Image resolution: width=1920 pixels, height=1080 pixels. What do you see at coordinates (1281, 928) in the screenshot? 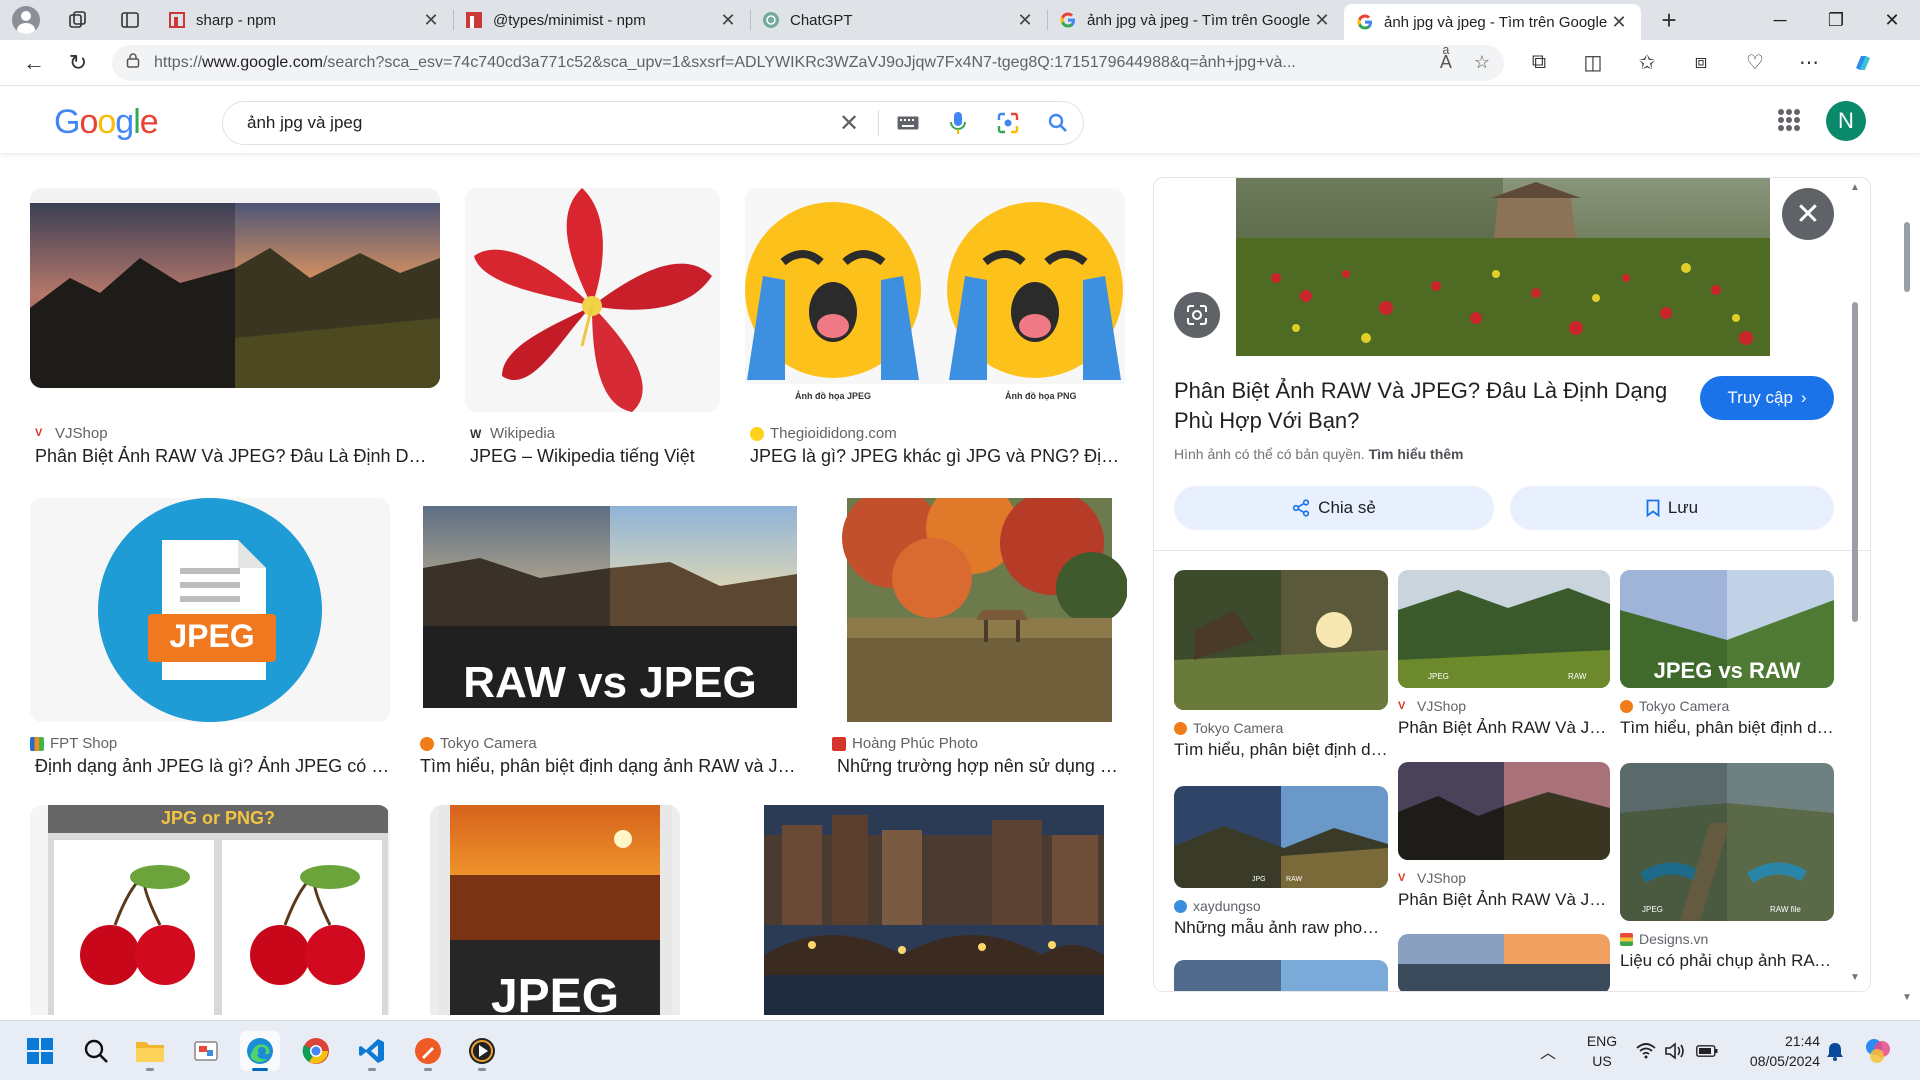
I see `related-title: Những mẫu ảnh raw phong cảnh` at bounding box center [1281, 928].